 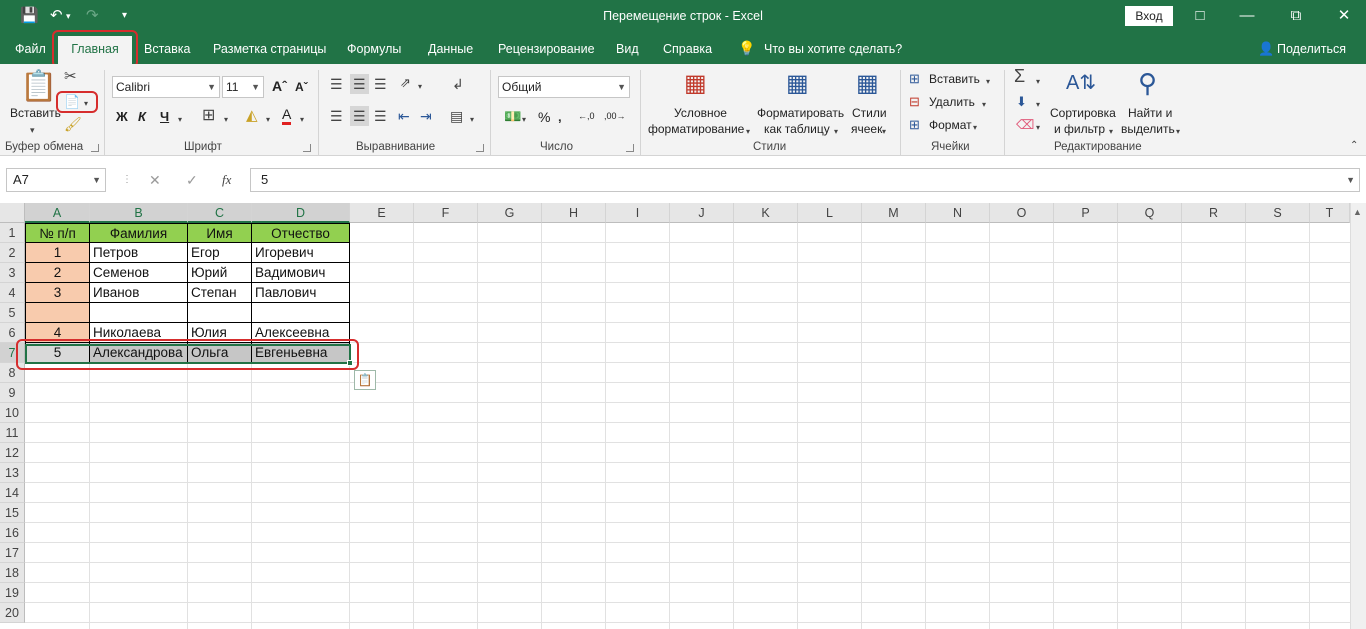 I want to click on tab-data: Данные, so click(x=450, y=49).